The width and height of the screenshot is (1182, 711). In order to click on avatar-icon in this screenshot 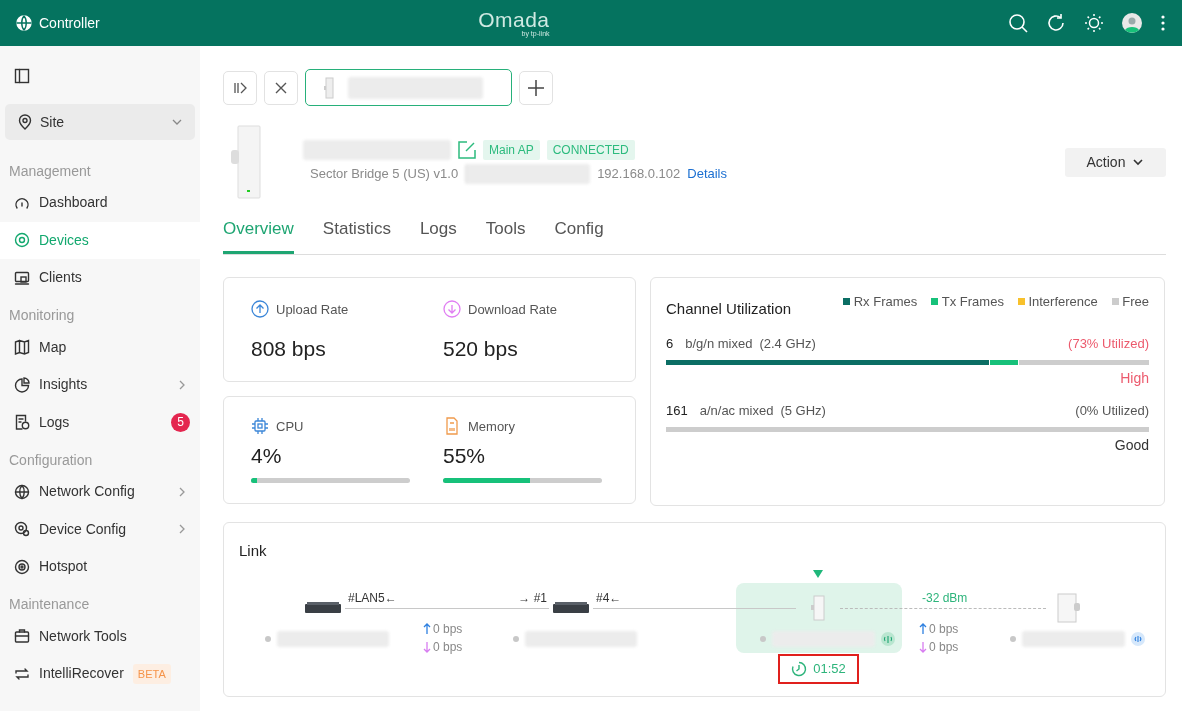, I will do `click(1132, 23)`.